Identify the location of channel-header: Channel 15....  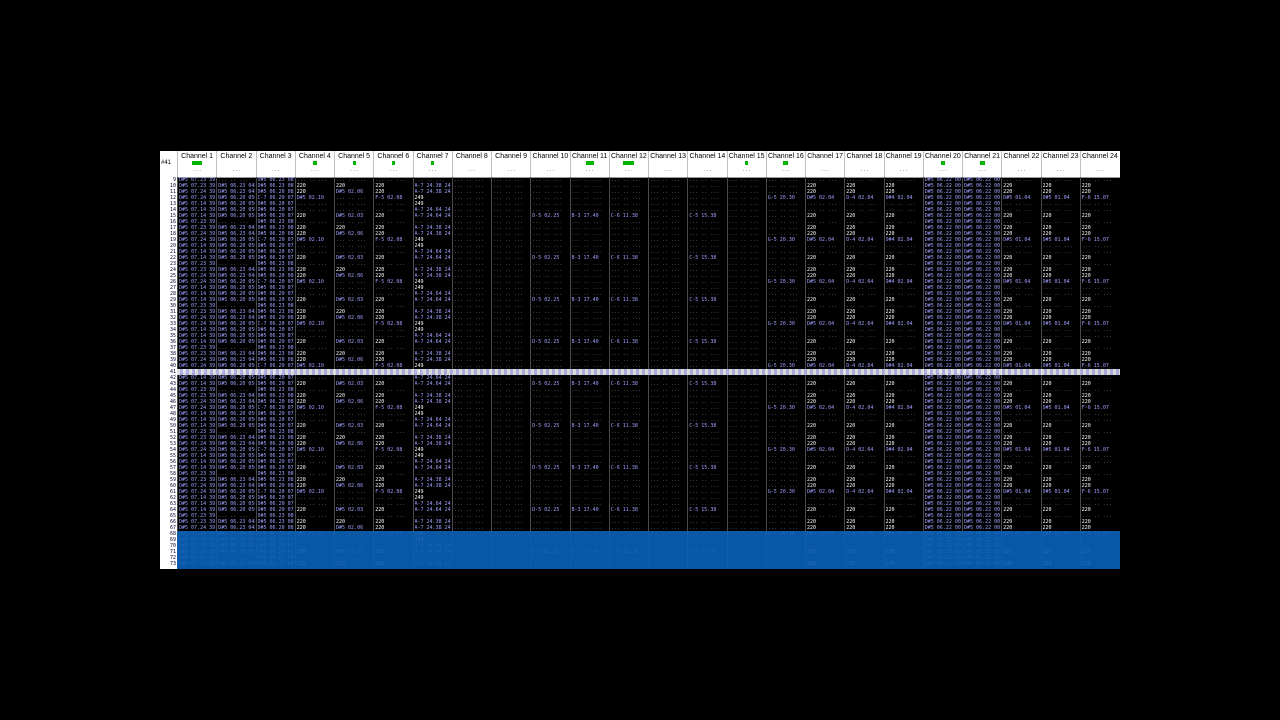
(746, 164).